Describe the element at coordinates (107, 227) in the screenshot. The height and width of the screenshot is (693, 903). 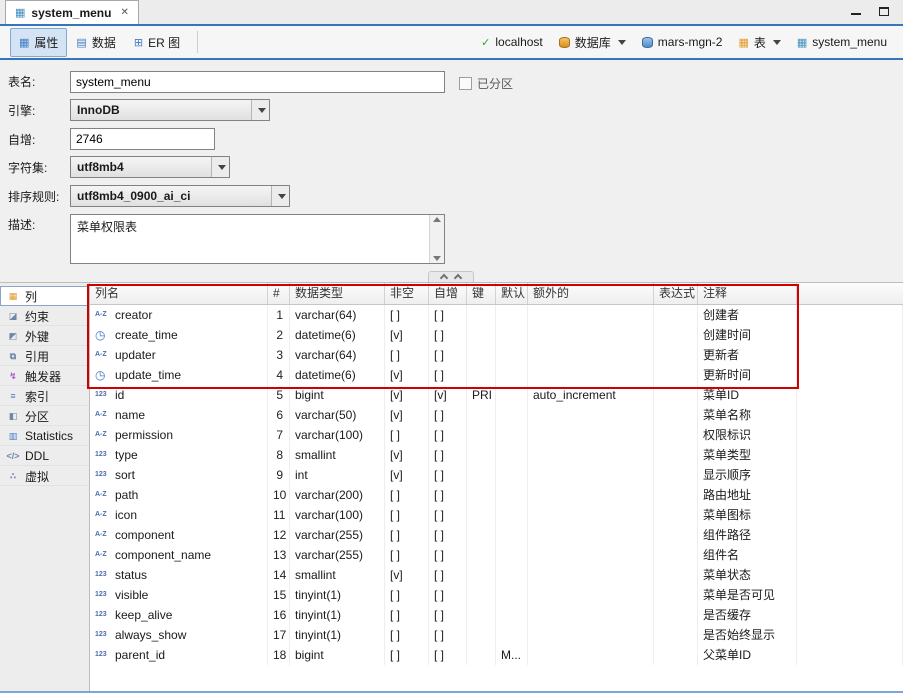
I see `description-text: 菜单权限表` at that location.